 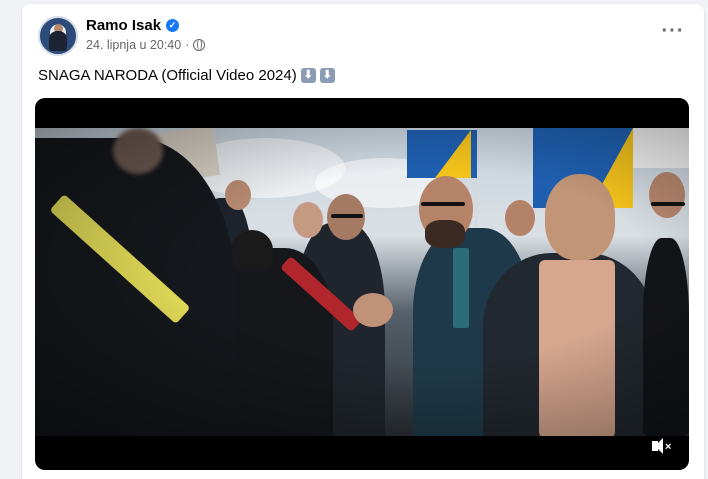 I want to click on author-avatar, so click(x=58, y=36).